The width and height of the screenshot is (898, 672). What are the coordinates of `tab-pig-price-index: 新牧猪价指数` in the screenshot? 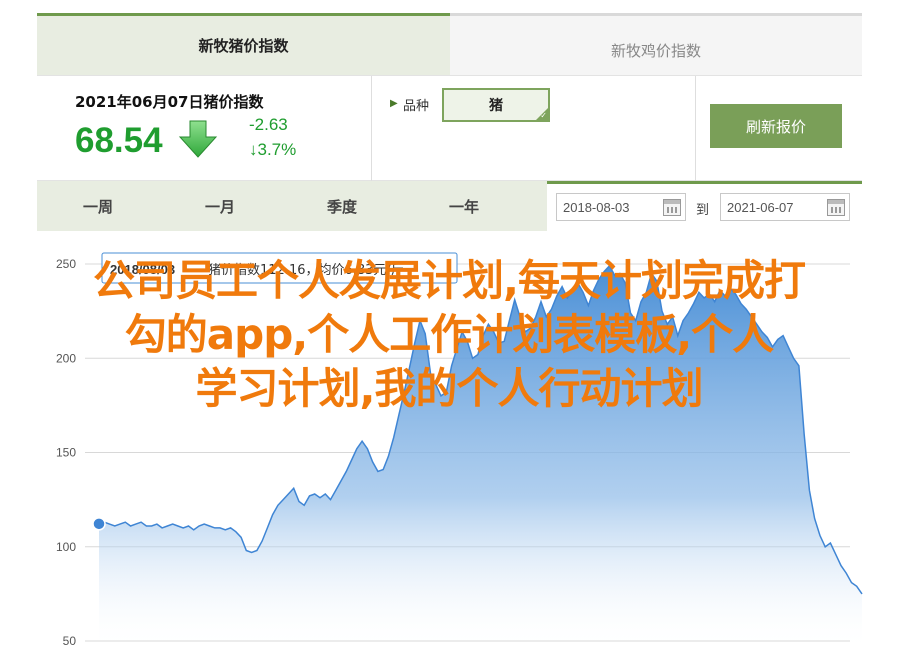 It's located at (243, 44).